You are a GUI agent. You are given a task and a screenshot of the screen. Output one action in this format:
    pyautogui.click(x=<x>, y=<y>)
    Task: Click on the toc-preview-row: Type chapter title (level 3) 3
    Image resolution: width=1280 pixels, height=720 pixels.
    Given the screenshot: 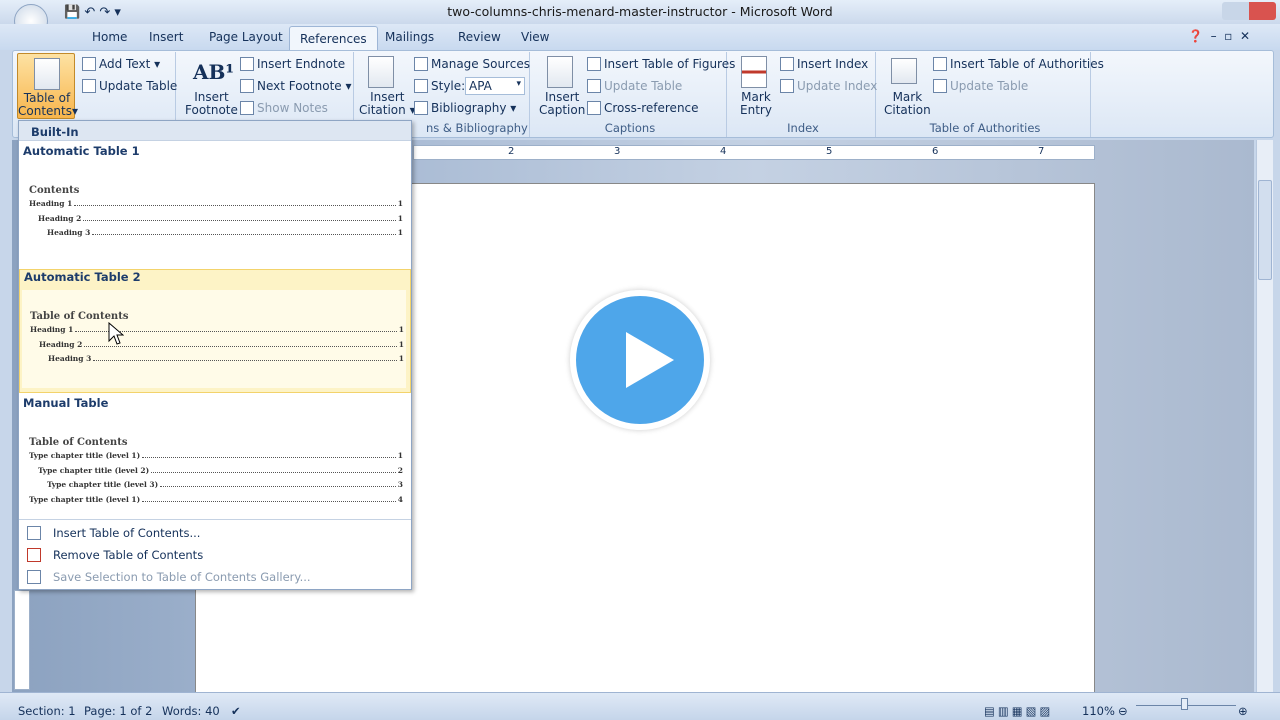 What is the action you would take?
    pyautogui.click(x=225, y=484)
    